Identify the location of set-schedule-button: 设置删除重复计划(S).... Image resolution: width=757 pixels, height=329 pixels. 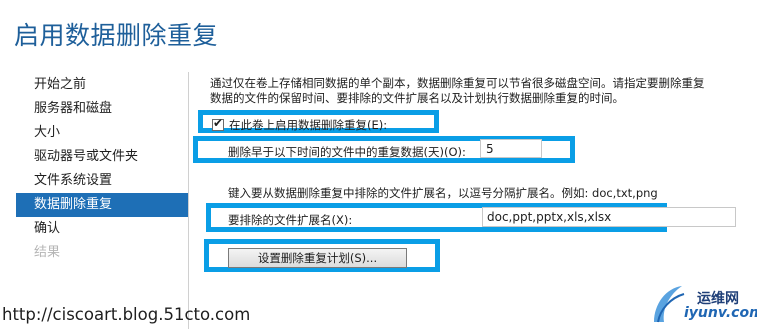
(317, 258).